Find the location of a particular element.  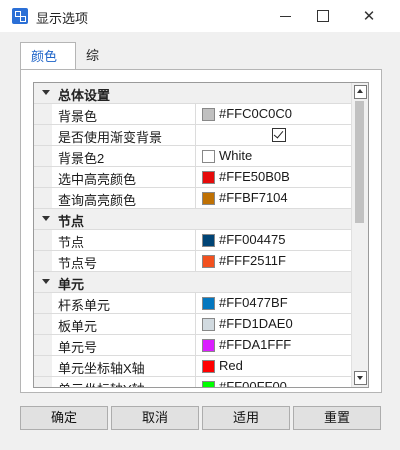

scroll-up-icon is located at coordinates (360, 92).